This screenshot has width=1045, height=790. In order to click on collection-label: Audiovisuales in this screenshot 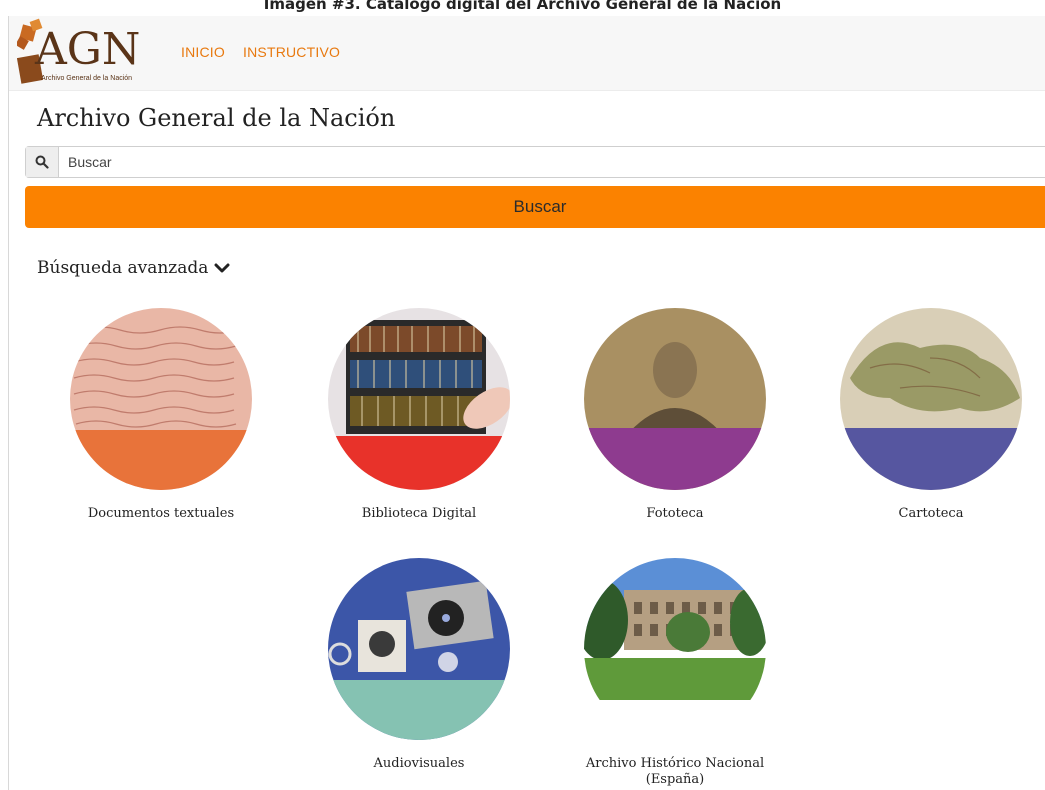, I will do `click(419, 763)`.